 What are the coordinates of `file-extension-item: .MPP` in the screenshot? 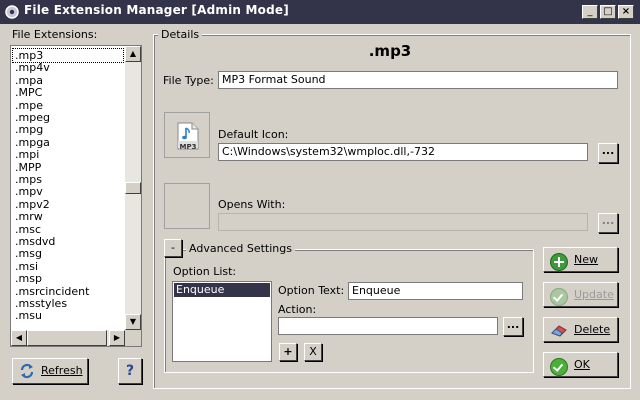 It's located at (68, 167).